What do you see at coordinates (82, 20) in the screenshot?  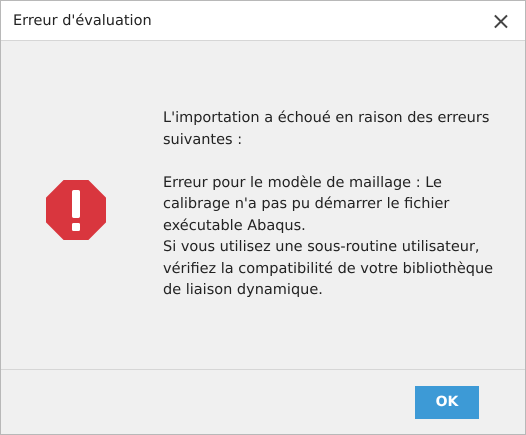 I see `window-title: Erreur d'évaluation` at bounding box center [82, 20].